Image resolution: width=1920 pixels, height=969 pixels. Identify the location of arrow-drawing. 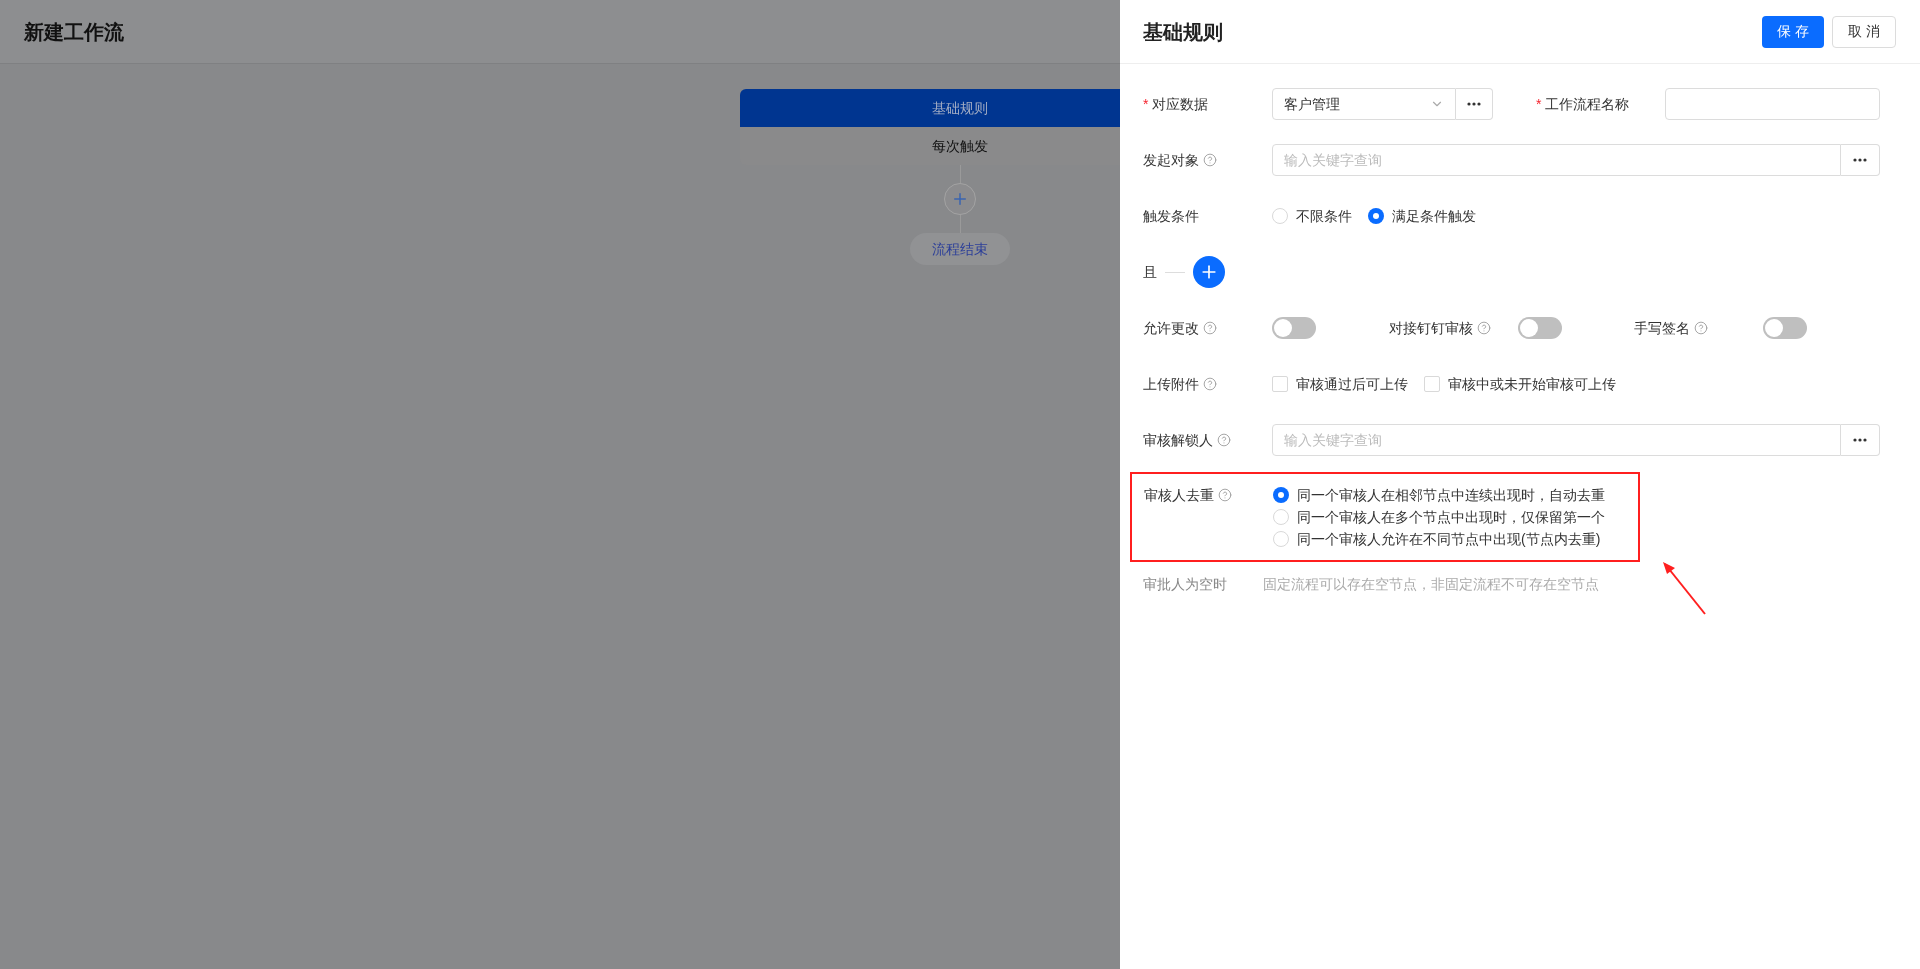
(1684, 588).